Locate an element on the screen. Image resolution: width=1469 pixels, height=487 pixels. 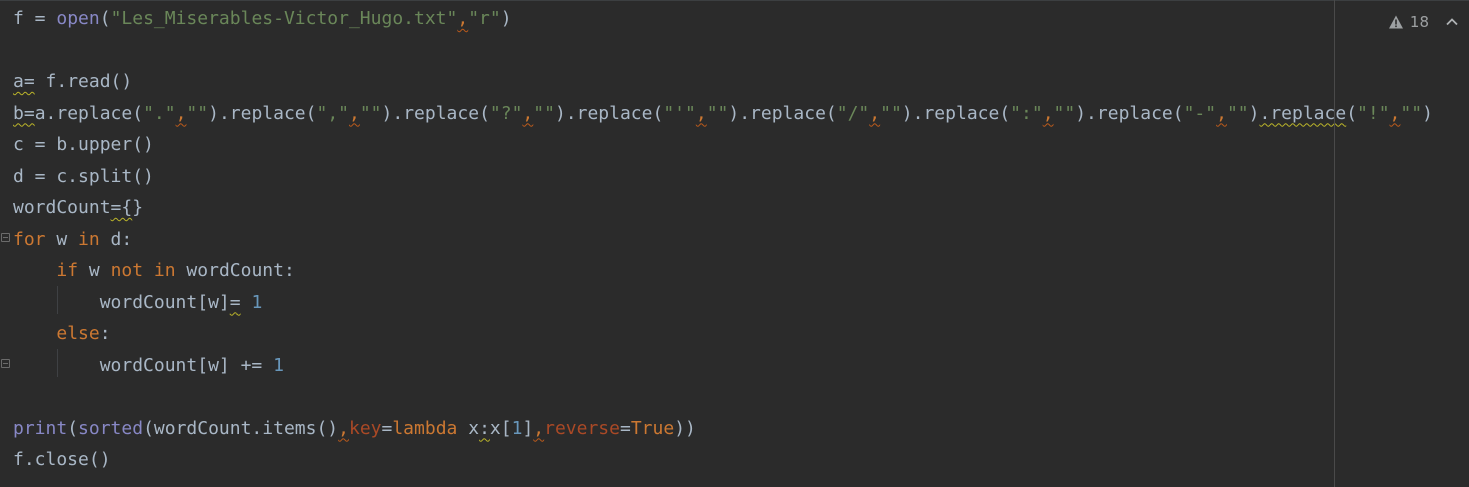
inspection-widget: 18 is located at coordinates (1423, 22).